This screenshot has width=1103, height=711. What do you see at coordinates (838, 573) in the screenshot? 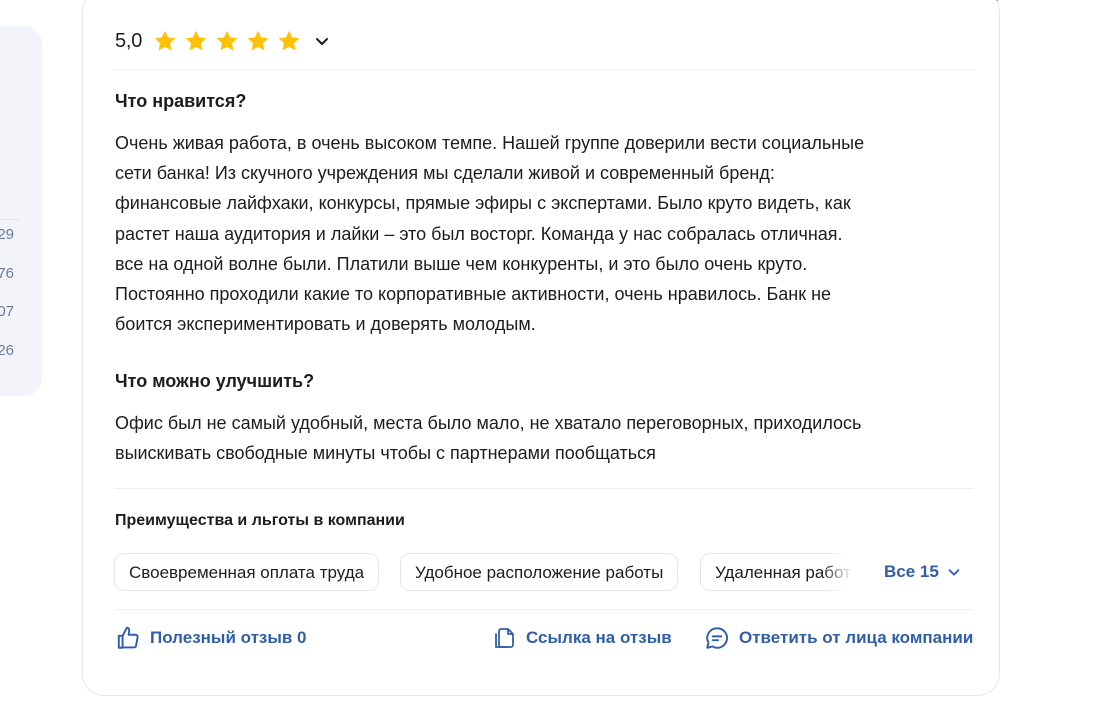
I see `chips-fade` at bounding box center [838, 573].